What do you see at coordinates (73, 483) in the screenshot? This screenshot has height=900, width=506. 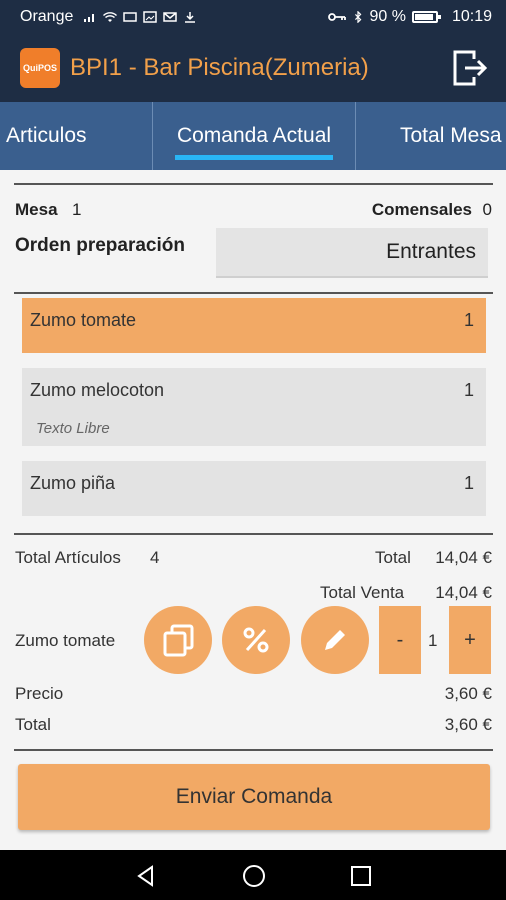 I see `item-name: Zumo piña` at bounding box center [73, 483].